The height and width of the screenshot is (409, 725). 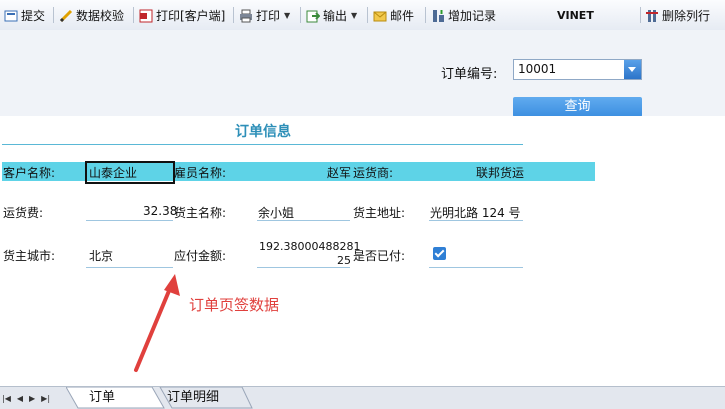 I want to click on sheet-tab-bar: |◀ ◀ ▶ ▶| 订单 订单明细, so click(x=362, y=397).